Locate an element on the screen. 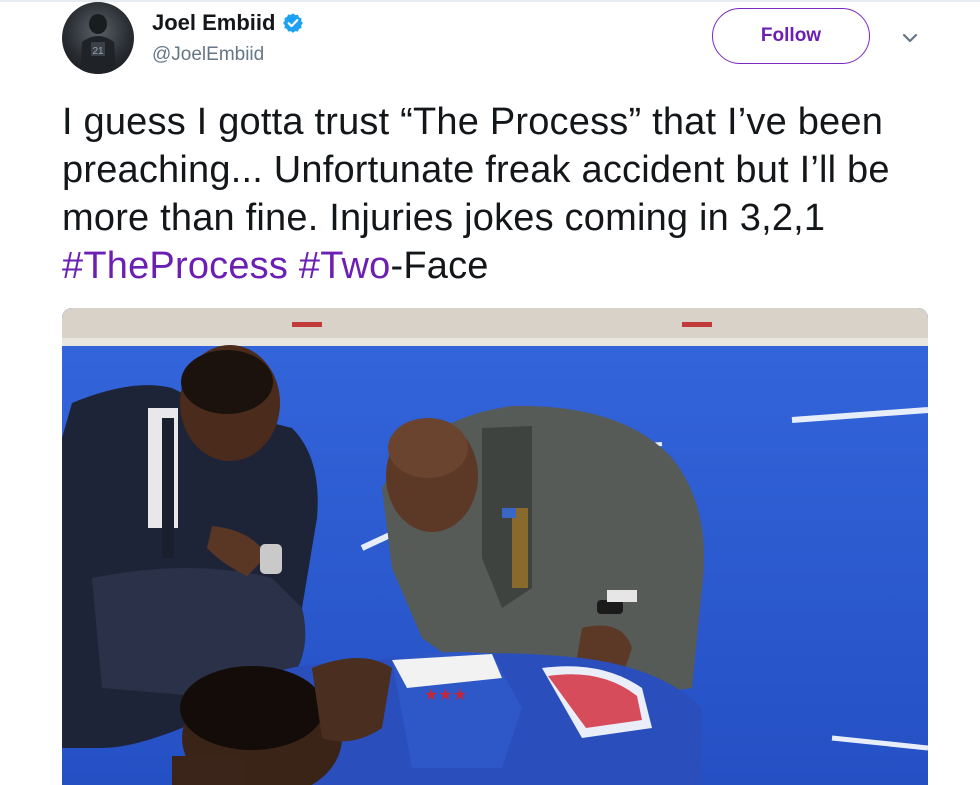 Image resolution: width=980 pixels, height=785 pixels. tweet-text-suffix: -Face is located at coordinates (439, 266).